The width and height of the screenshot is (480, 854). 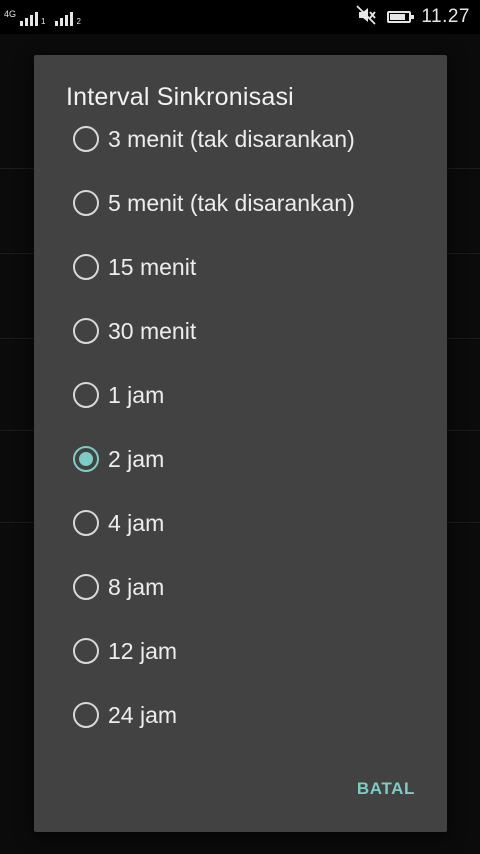 I want to click on option-label: 5 menit (tak disarankan), so click(x=231, y=202).